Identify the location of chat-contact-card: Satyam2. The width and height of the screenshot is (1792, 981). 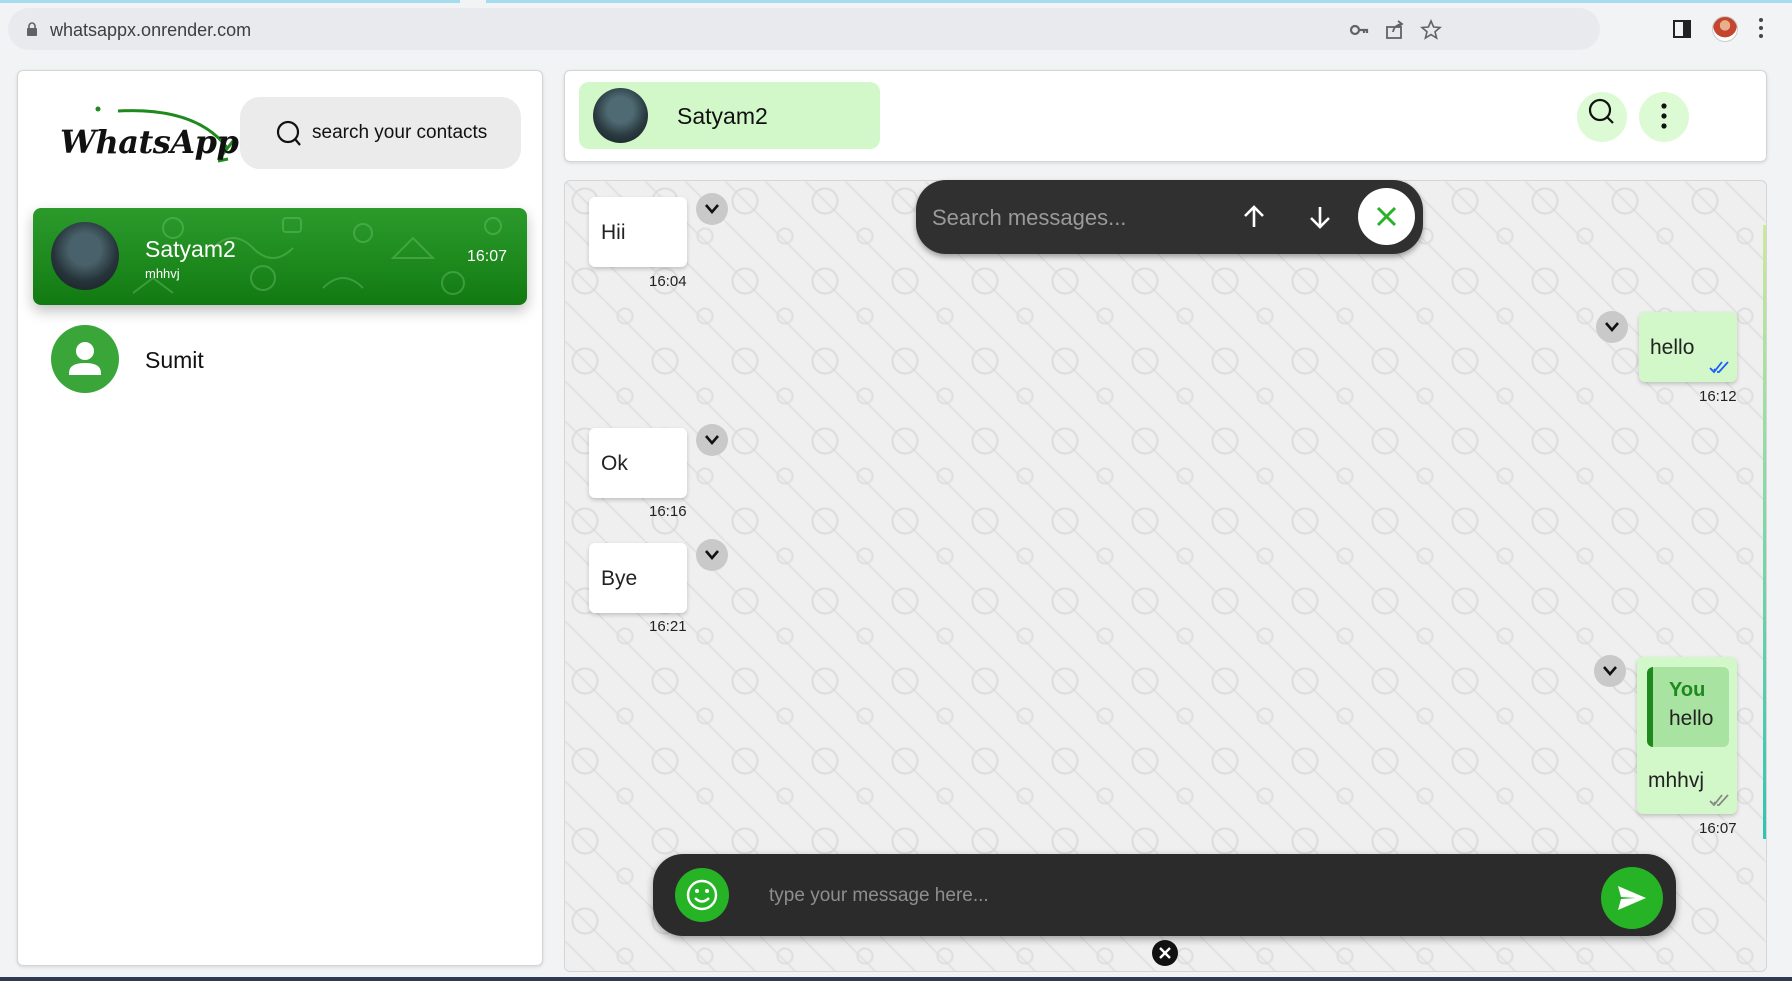
(729, 115).